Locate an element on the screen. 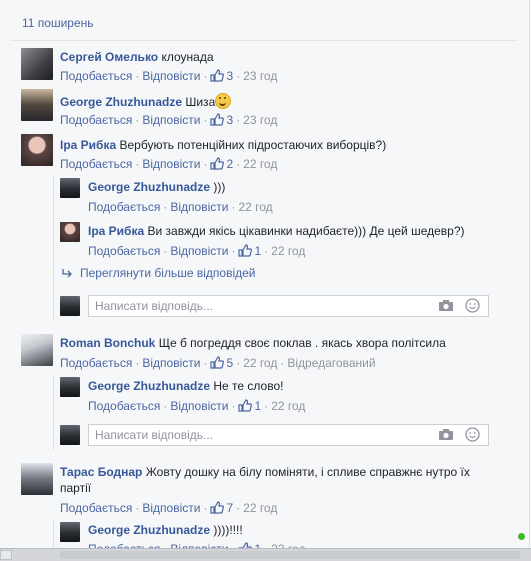 The image size is (531, 561). reply-actions: Подобається · Відповісти · 22 год is located at coordinates (180, 207).